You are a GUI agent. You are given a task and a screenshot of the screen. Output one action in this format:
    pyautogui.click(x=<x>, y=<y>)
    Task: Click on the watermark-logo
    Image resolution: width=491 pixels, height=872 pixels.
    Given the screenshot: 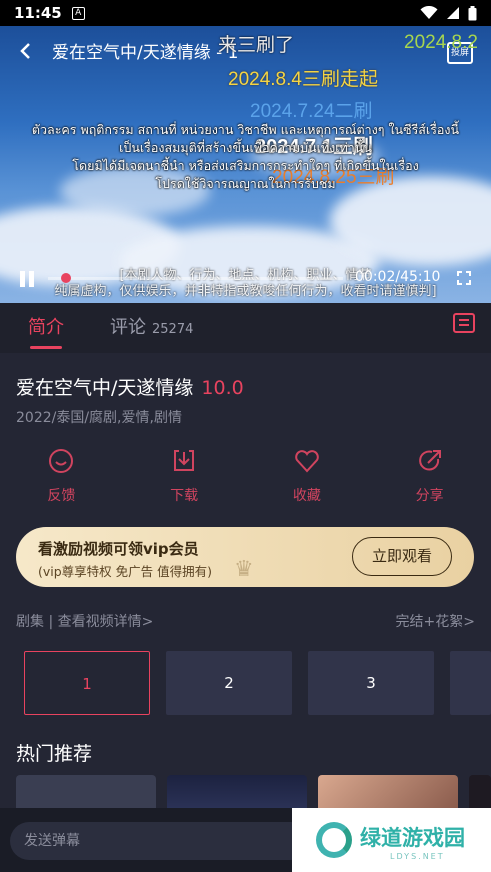 What is the action you would take?
    pyautogui.click(x=334, y=840)
    